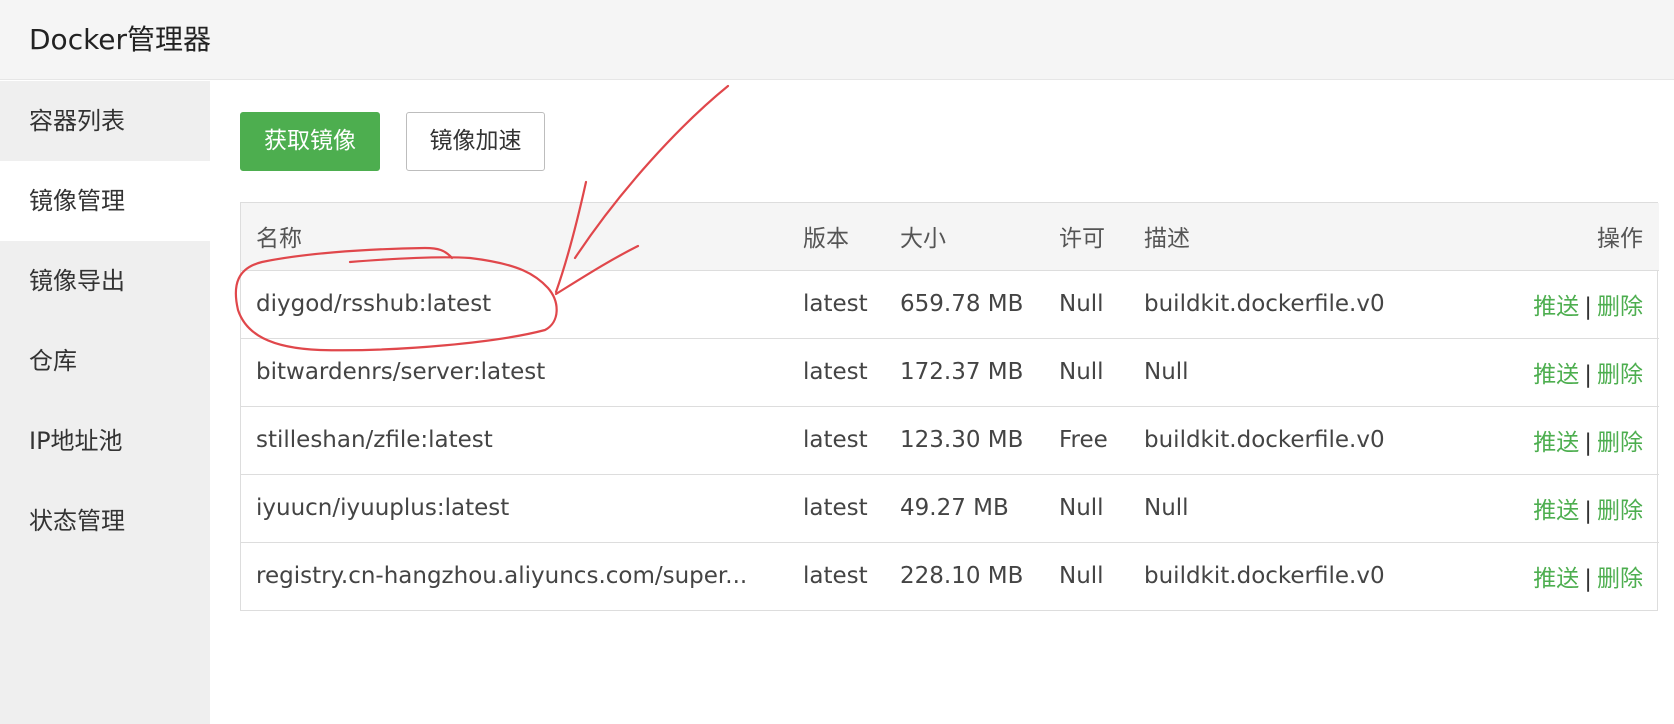  I want to click on sidebar-item-image-export: 镜像导出, so click(105, 281).